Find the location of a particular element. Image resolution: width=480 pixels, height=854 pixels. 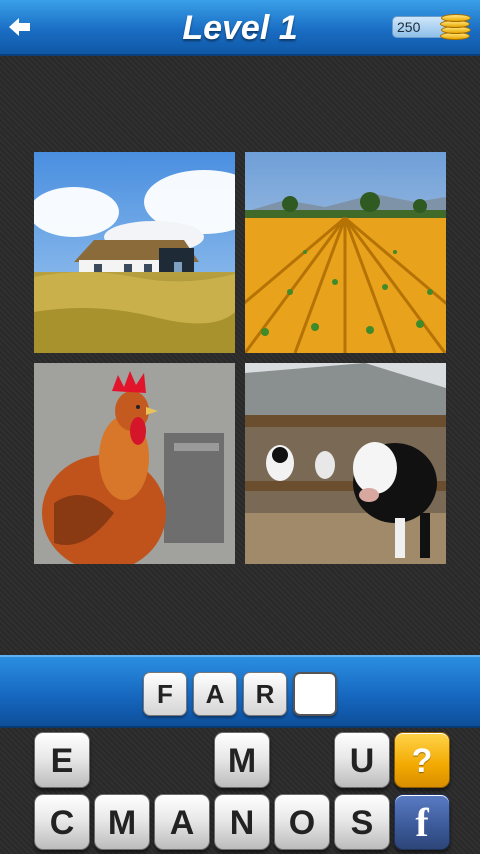

facebook-button: f is located at coordinates (422, 822).